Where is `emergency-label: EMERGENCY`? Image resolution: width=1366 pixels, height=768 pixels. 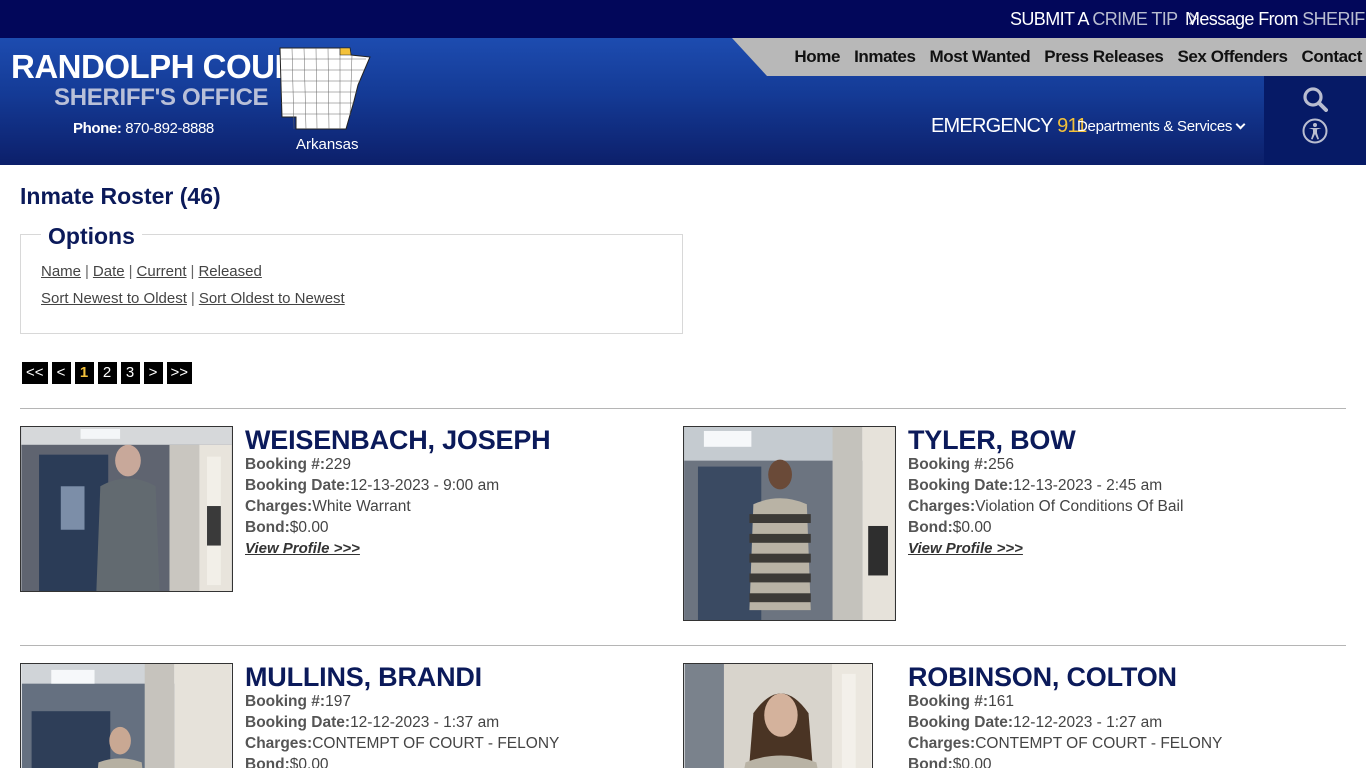
emergency-label: EMERGENCY is located at coordinates (992, 126).